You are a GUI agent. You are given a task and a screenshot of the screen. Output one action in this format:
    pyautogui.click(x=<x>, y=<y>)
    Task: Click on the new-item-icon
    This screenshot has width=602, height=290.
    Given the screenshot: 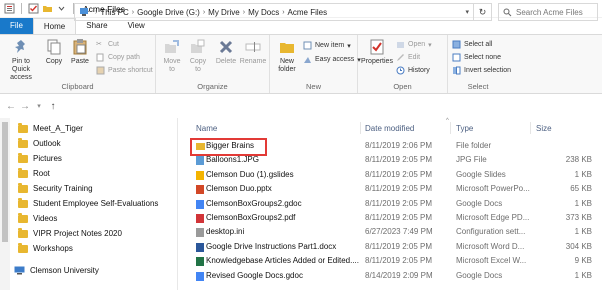 What is the action you would take?
    pyautogui.click(x=307, y=45)
    